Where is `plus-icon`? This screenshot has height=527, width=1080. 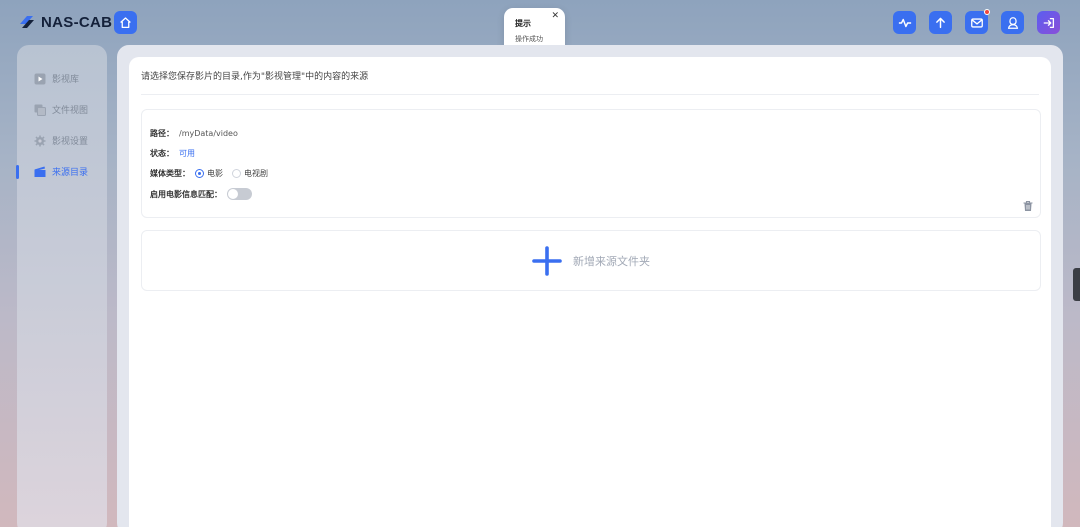
plus-icon is located at coordinates (547, 260).